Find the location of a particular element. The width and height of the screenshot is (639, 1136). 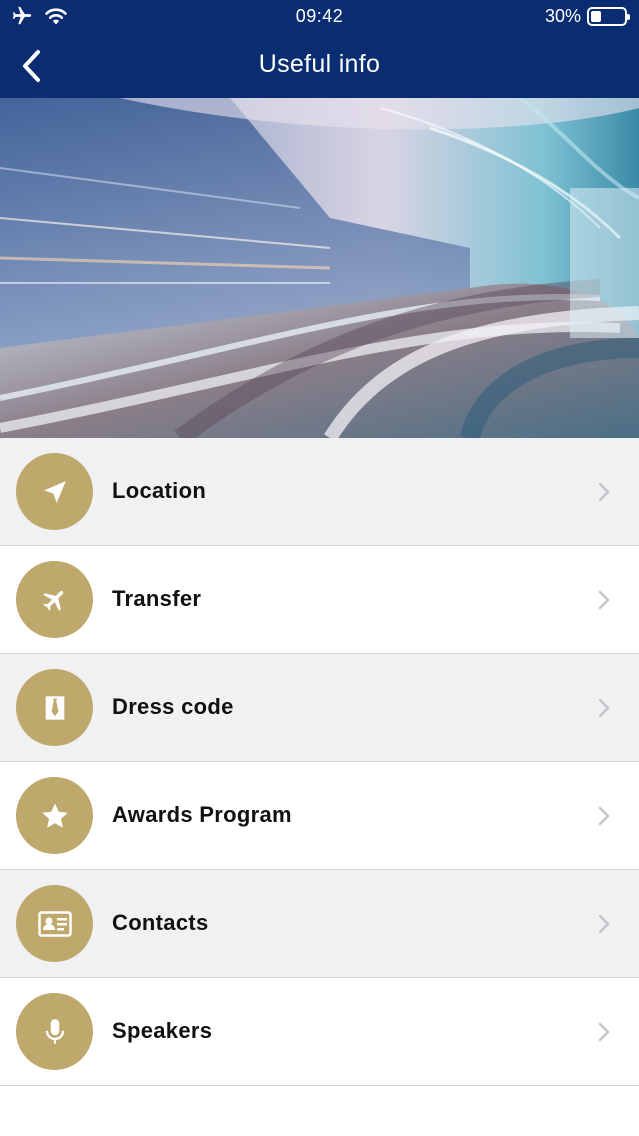

menu-item-contacts: Contacts is located at coordinates (319, 924).